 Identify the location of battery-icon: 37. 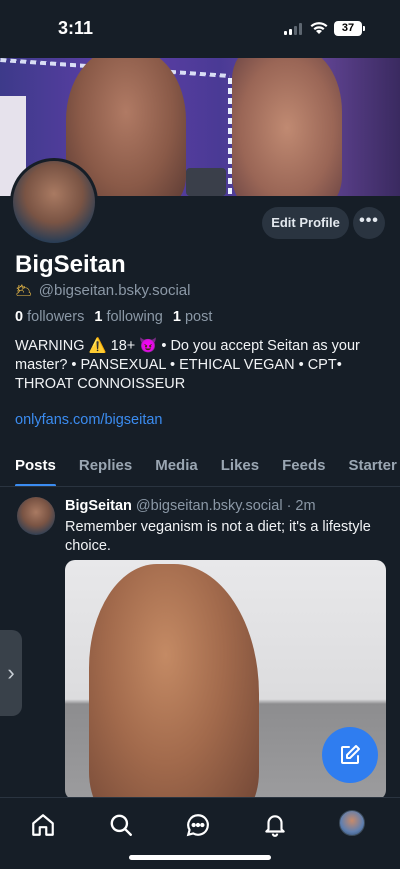
(348, 28).